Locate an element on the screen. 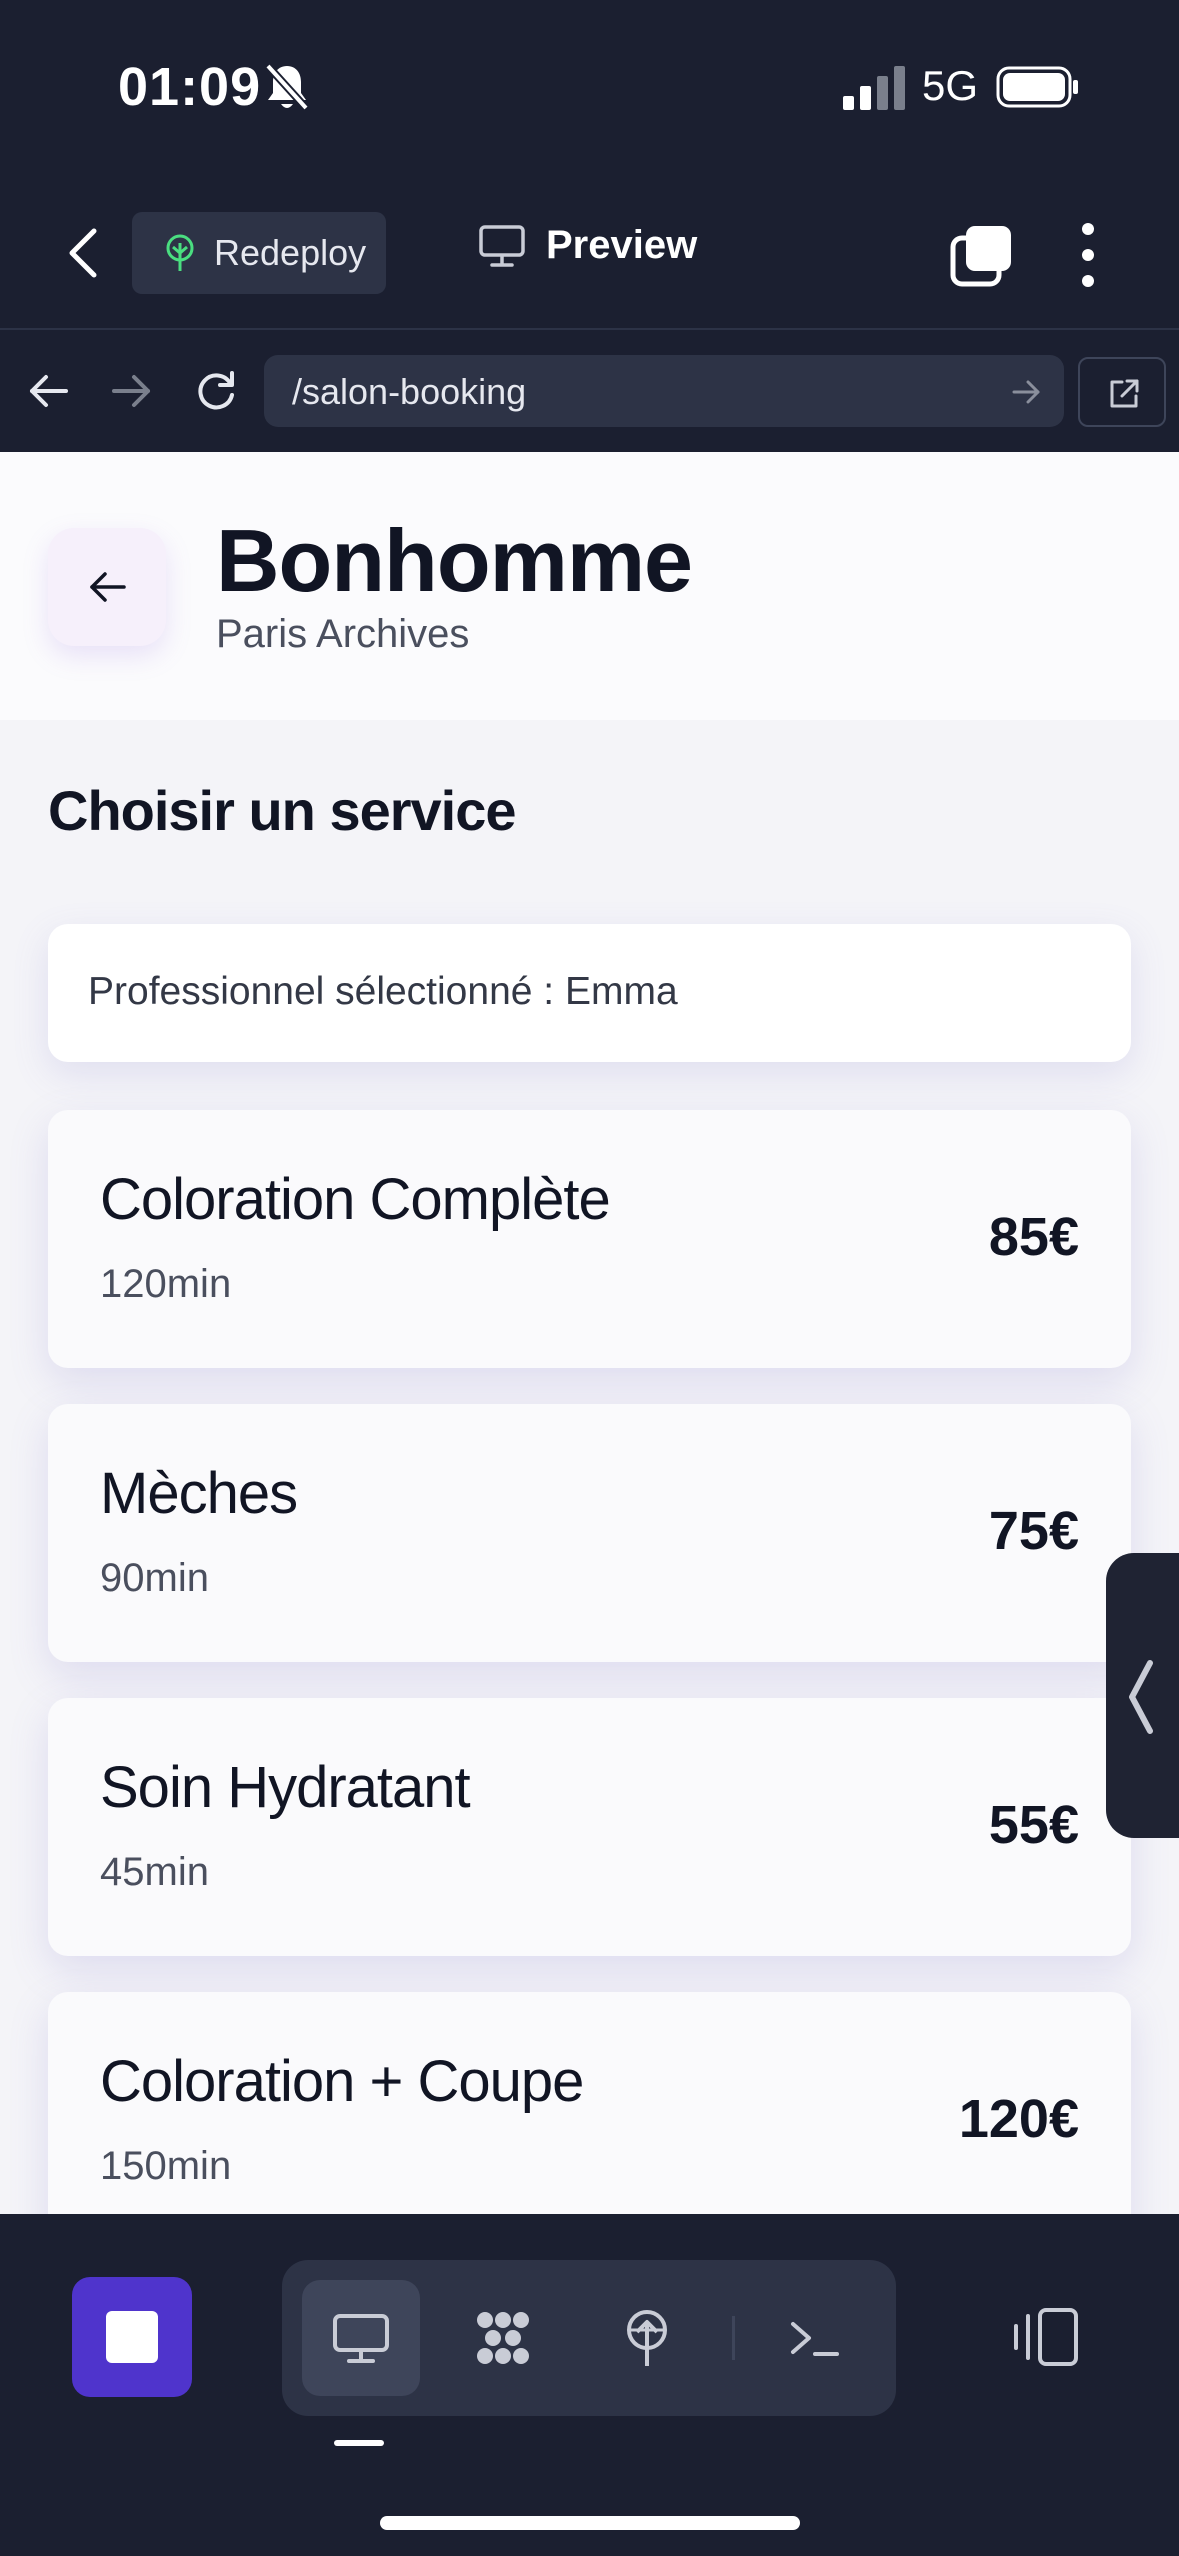 The height and width of the screenshot is (2556, 1179). bell-slash-icon is located at coordinates (287, 87).